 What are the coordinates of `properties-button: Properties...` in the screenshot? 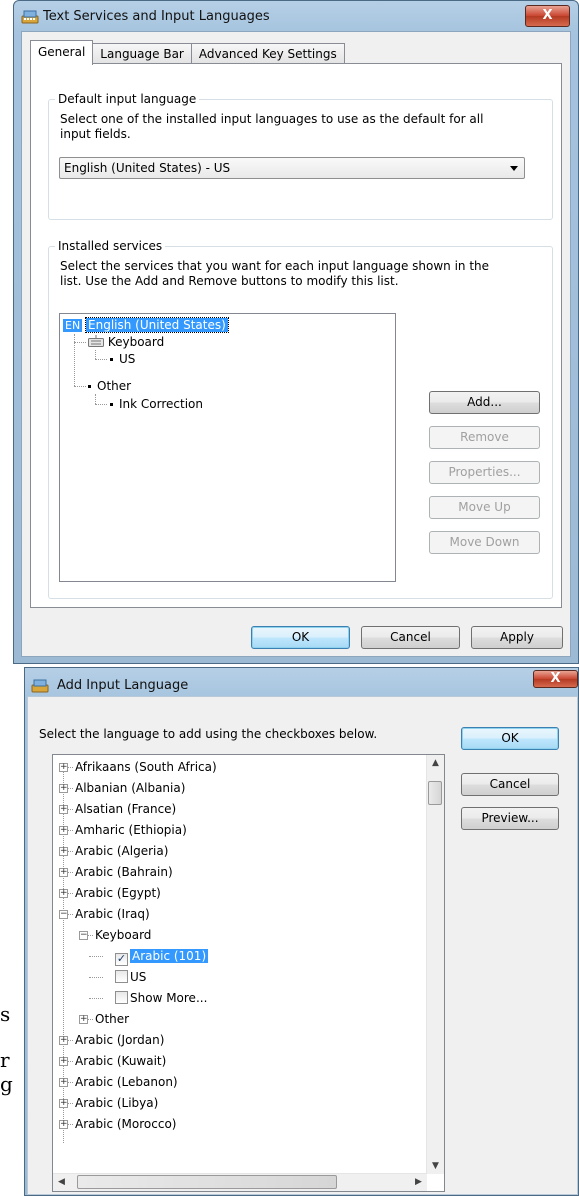 It's located at (484, 472).